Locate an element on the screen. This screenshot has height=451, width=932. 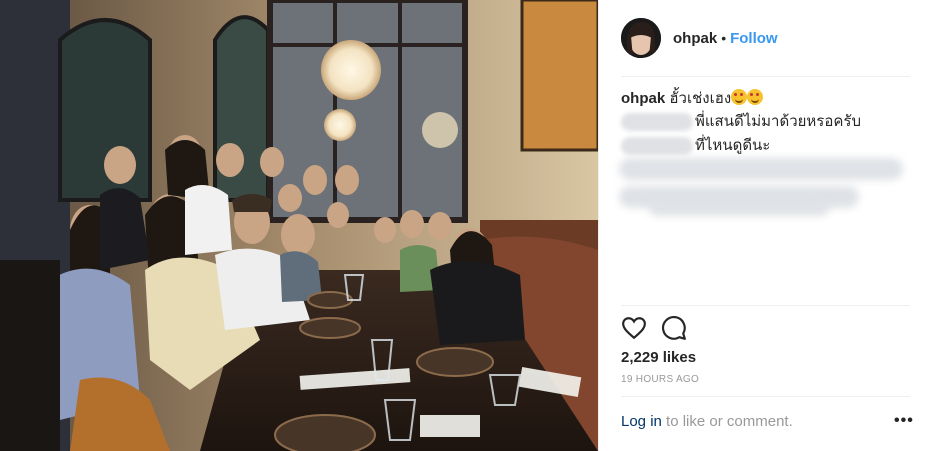
heart-icon is located at coordinates (634, 328).